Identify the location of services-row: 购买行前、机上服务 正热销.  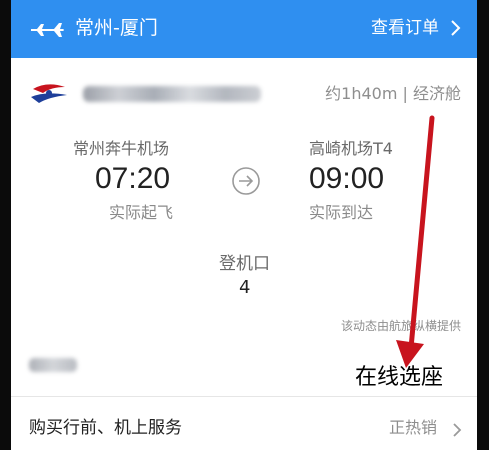
(244, 429).